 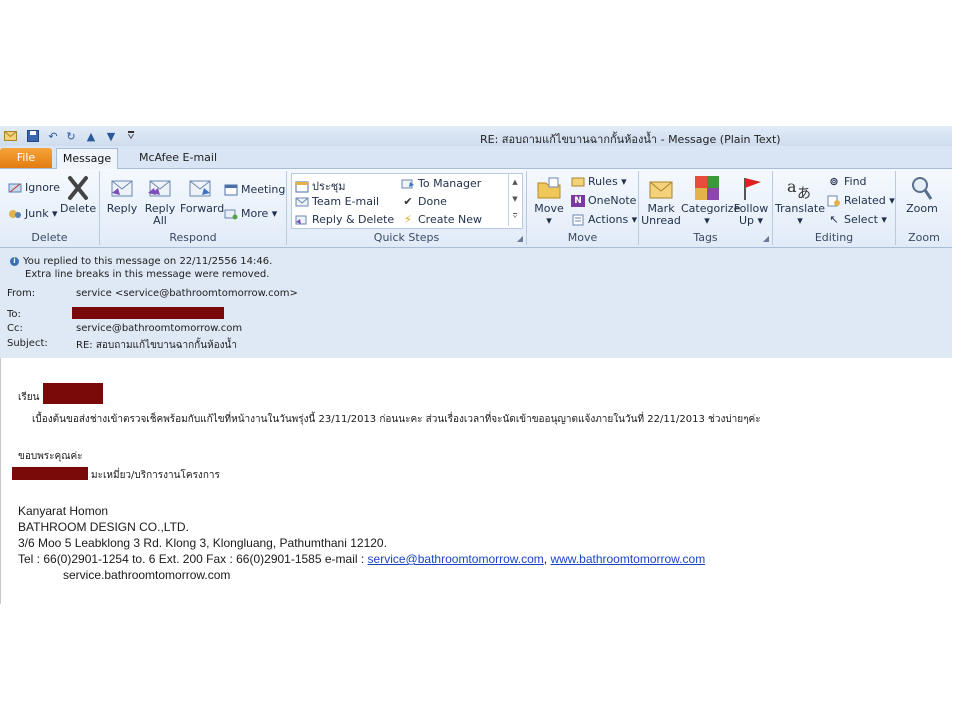 What do you see at coordinates (254, 189) in the screenshot?
I see `meeting-button: Meeting` at bounding box center [254, 189].